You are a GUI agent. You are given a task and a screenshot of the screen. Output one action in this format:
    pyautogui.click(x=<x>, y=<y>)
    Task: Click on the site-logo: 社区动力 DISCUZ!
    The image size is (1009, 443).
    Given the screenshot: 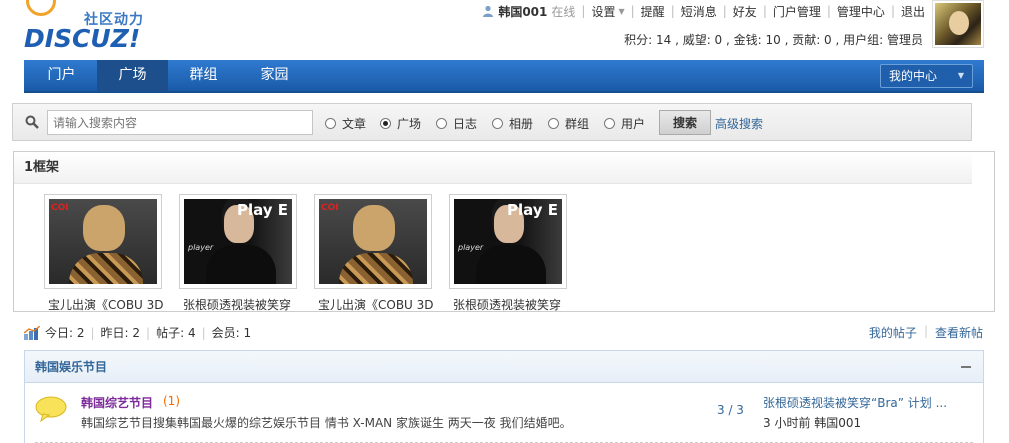 What is the action you would take?
    pyautogui.click(x=94, y=28)
    